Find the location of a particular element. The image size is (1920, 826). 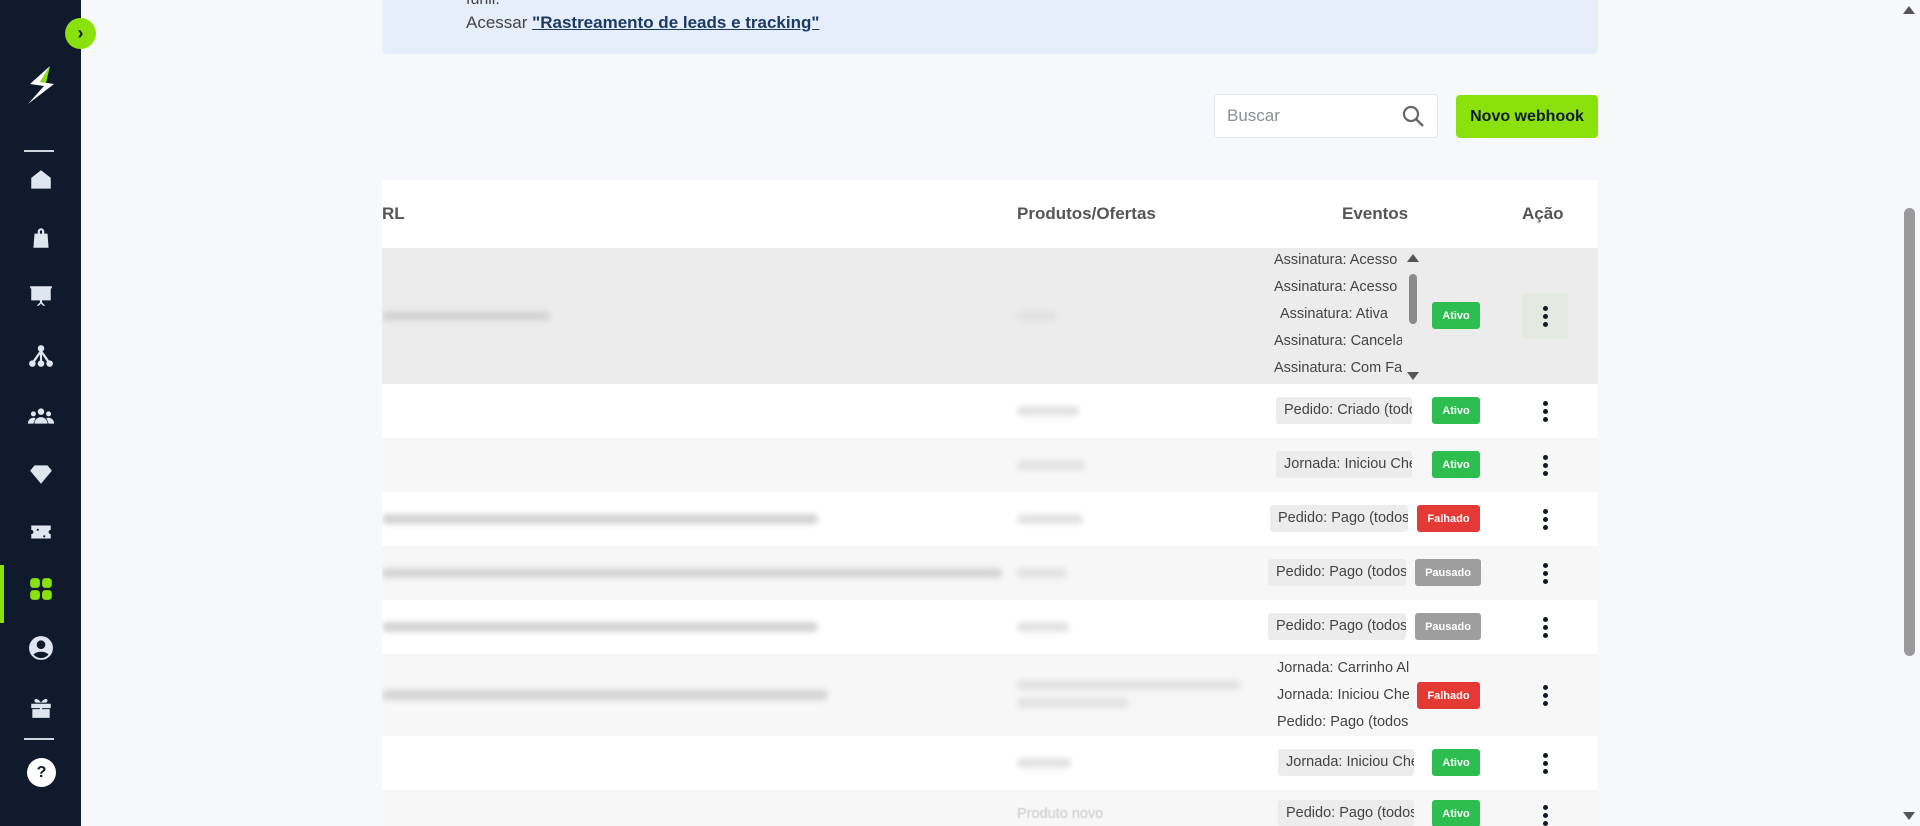

search-icon is located at coordinates (1413, 116).